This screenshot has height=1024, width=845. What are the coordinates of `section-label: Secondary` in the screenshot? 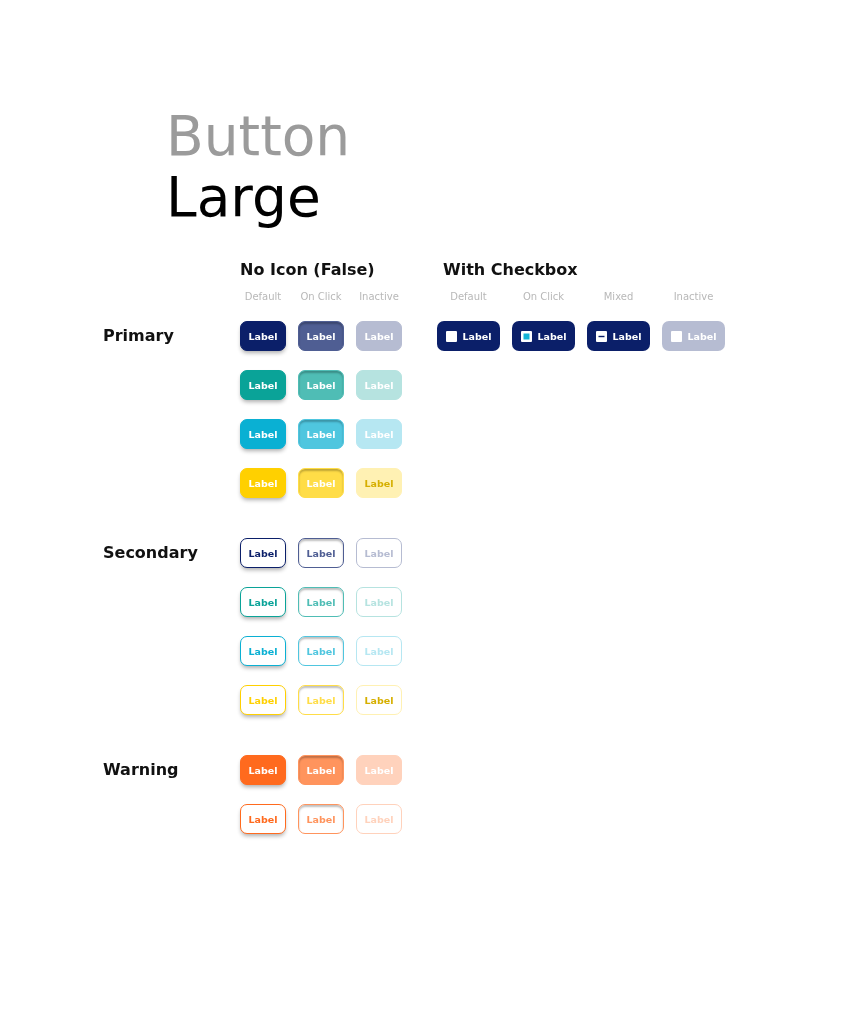 It's located at (150, 553).